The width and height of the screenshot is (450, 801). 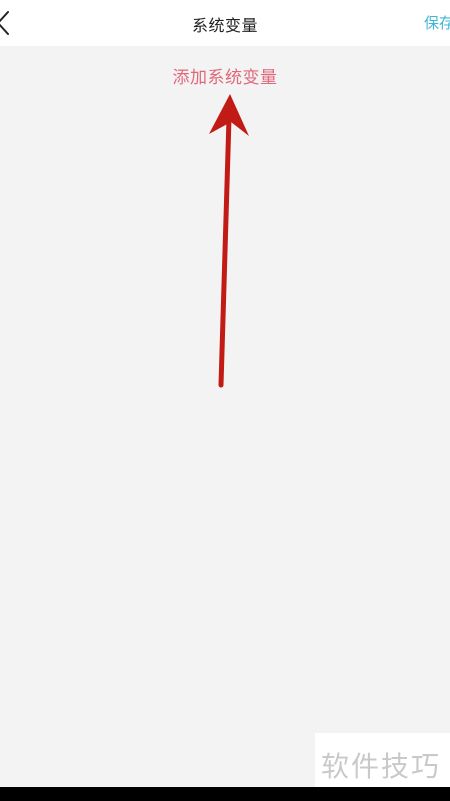 What do you see at coordinates (229, 241) in the screenshot?
I see `red-arrow-icon` at bounding box center [229, 241].